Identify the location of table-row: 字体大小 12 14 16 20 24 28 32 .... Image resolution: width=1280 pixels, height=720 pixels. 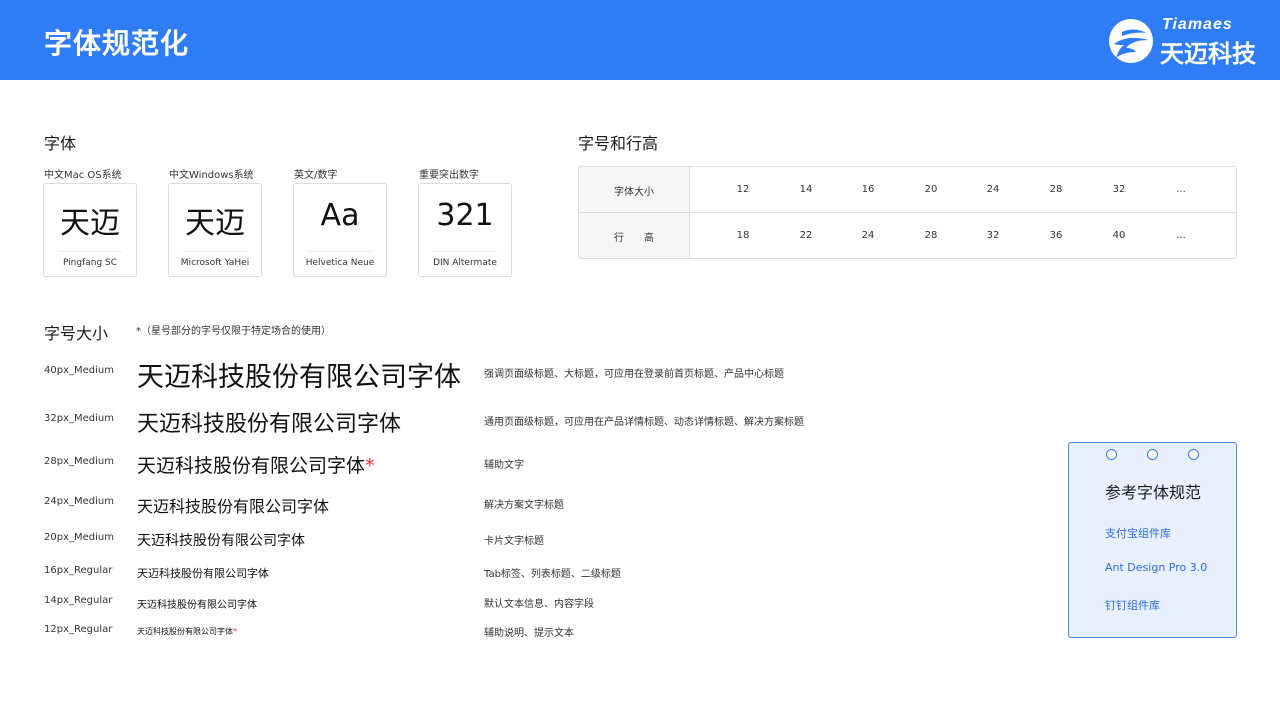
(907, 190).